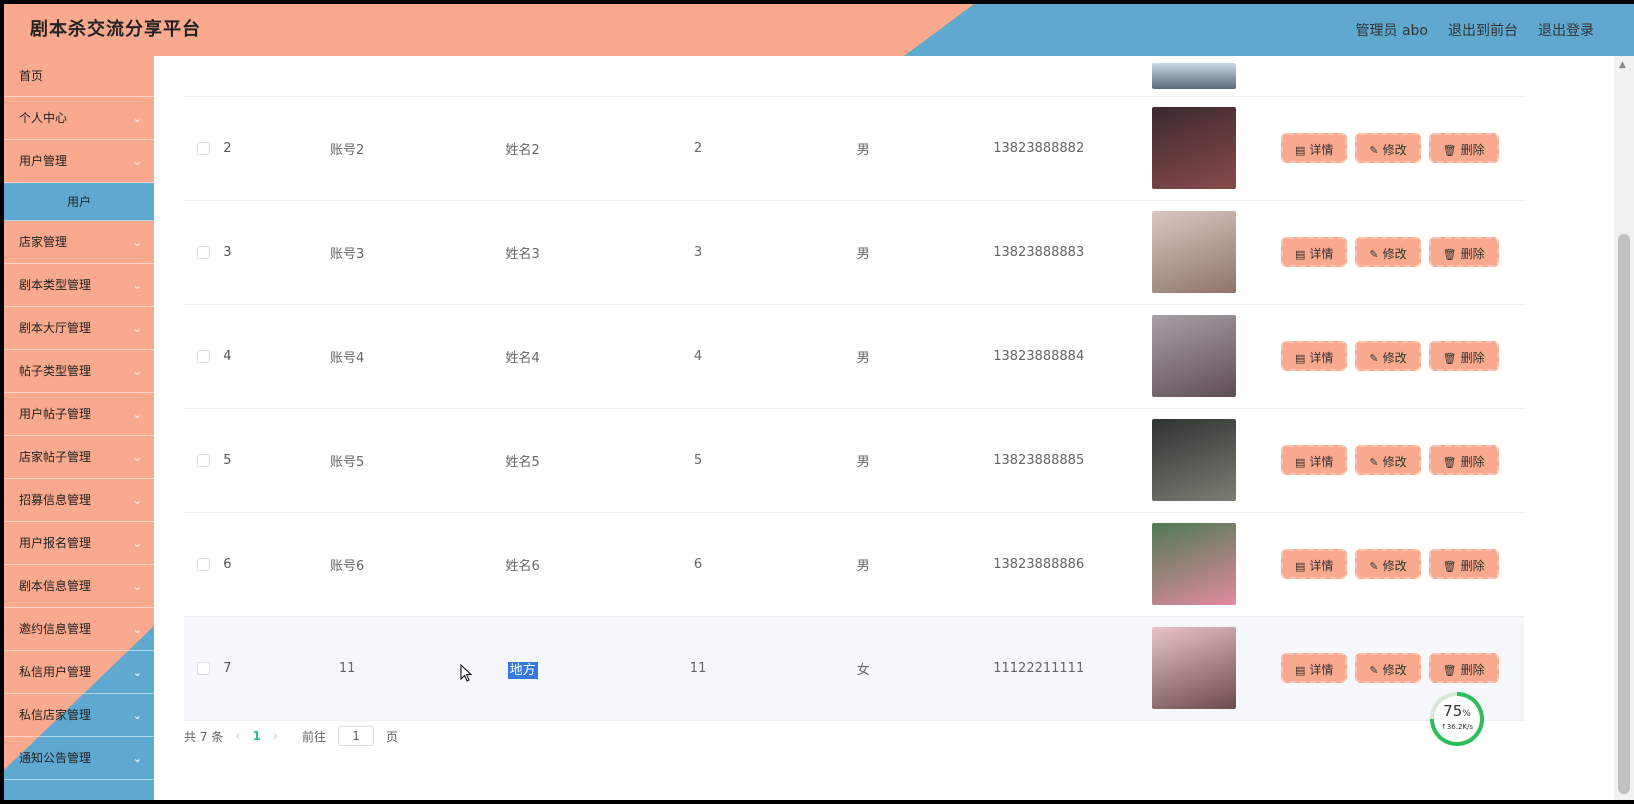 The width and height of the screenshot is (1634, 804). I want to click on trash-icon: 🗑, so click(1449, 254).